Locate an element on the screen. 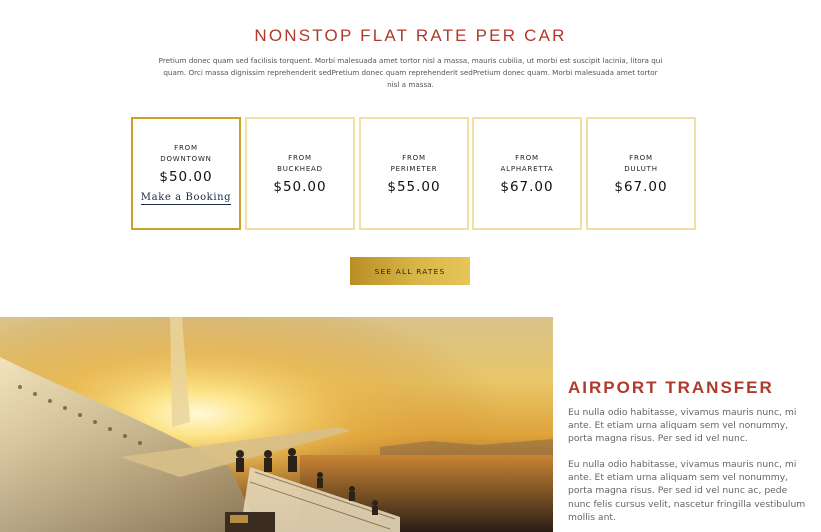  rate-card-alpharetta: FROM ALPHARETTA $67.00 is located at coordinates (527, 173).